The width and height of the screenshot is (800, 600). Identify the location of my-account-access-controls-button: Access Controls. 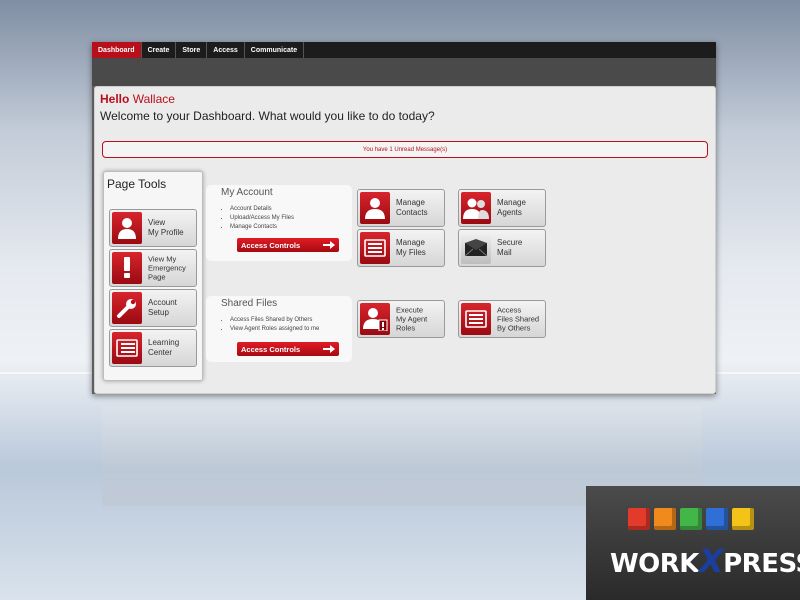
(288, 245).